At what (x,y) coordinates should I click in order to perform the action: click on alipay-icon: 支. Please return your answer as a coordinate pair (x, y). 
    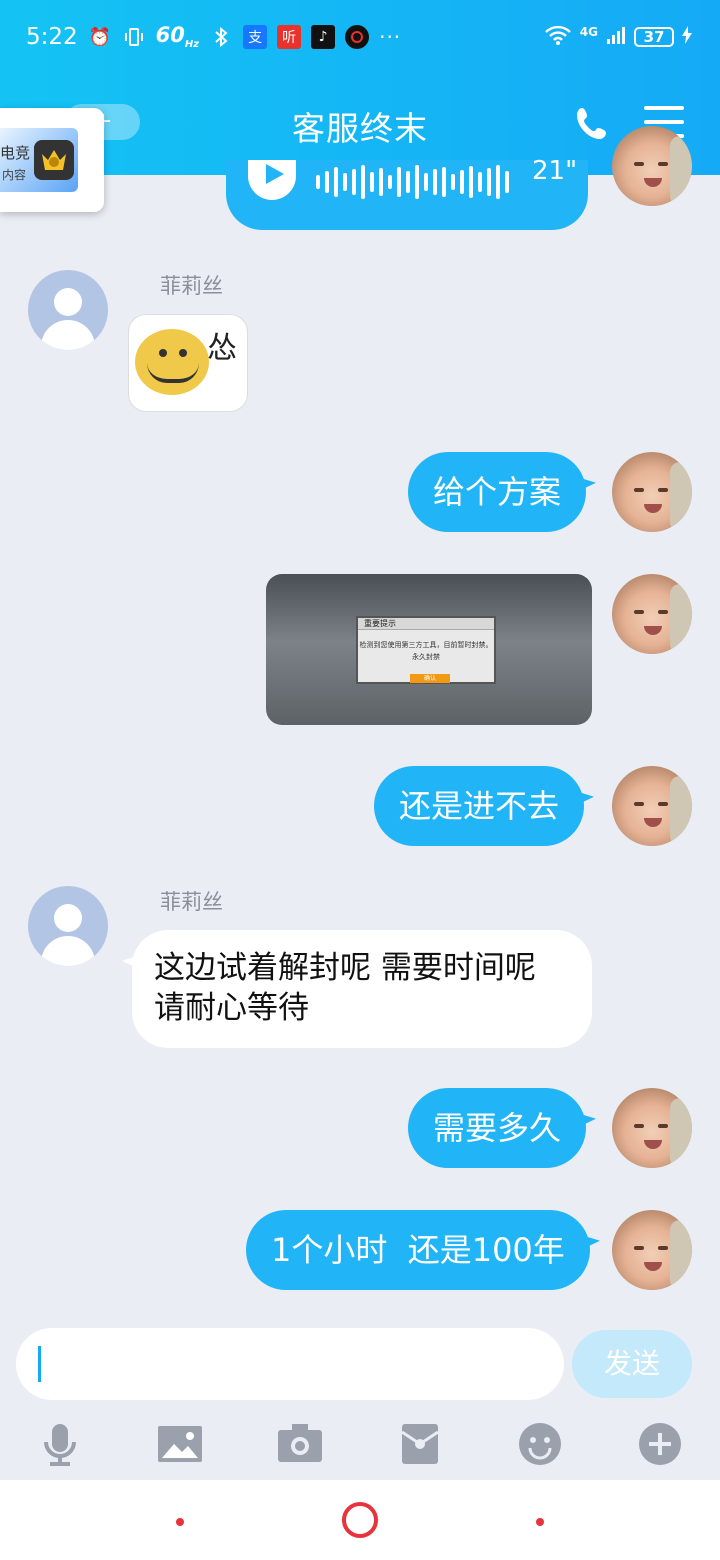
    Looking at the image, I should click on (255, 37).